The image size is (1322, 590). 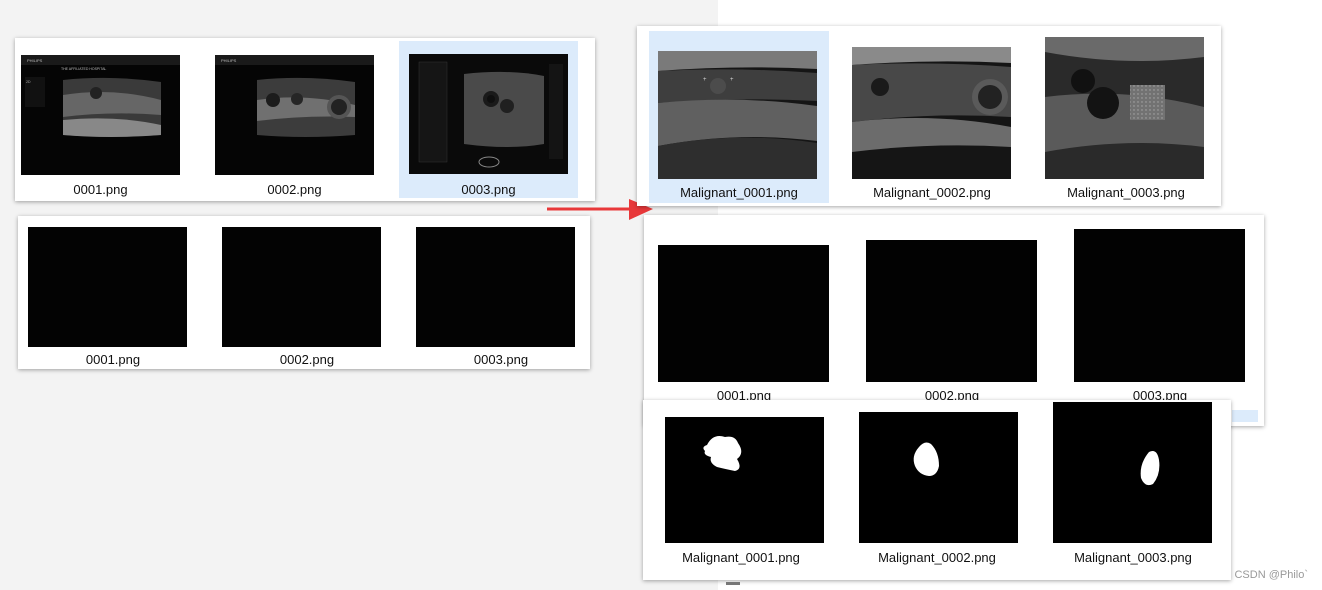 I want to click on file-tile: PHILIPS 0002.png, so click(x=294, y=119).